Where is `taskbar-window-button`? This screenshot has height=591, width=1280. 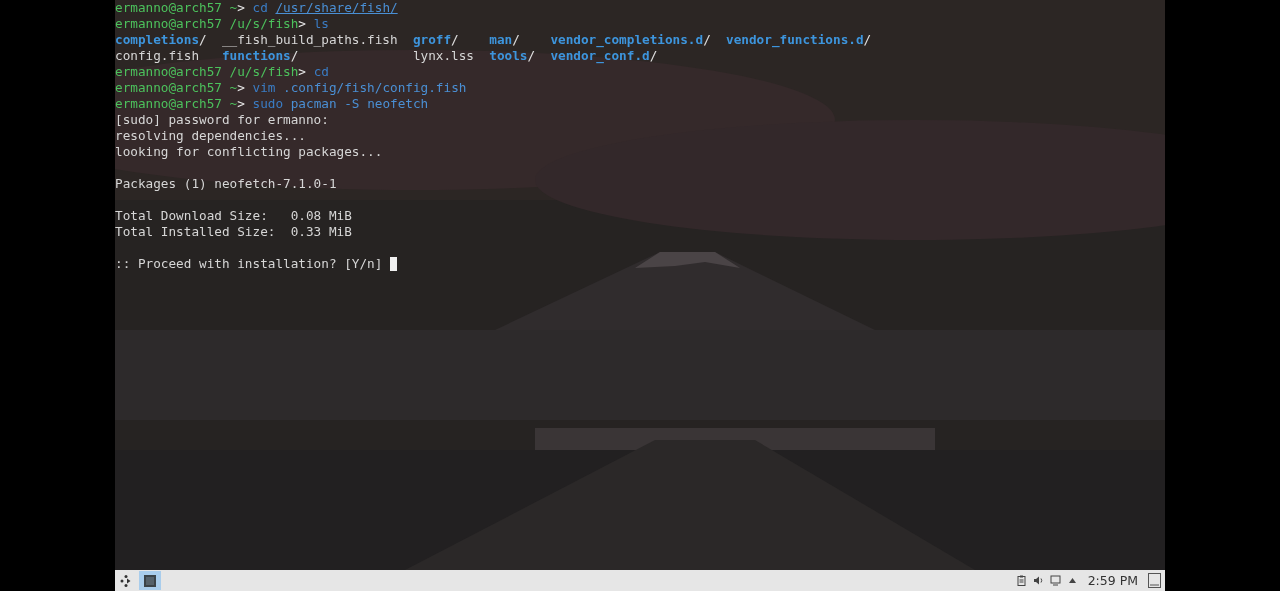
taskbar-window-button is located at coordinates (150, 580).